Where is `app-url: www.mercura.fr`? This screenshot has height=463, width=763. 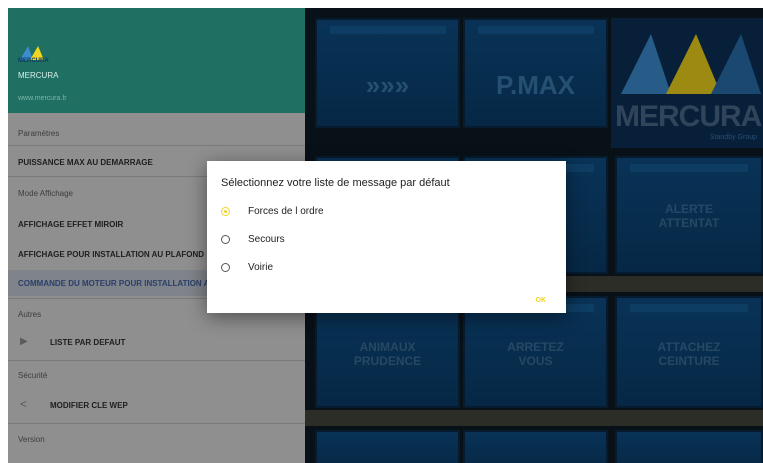
app-url: www.mercura.fr is located at coordinates (42, 98).